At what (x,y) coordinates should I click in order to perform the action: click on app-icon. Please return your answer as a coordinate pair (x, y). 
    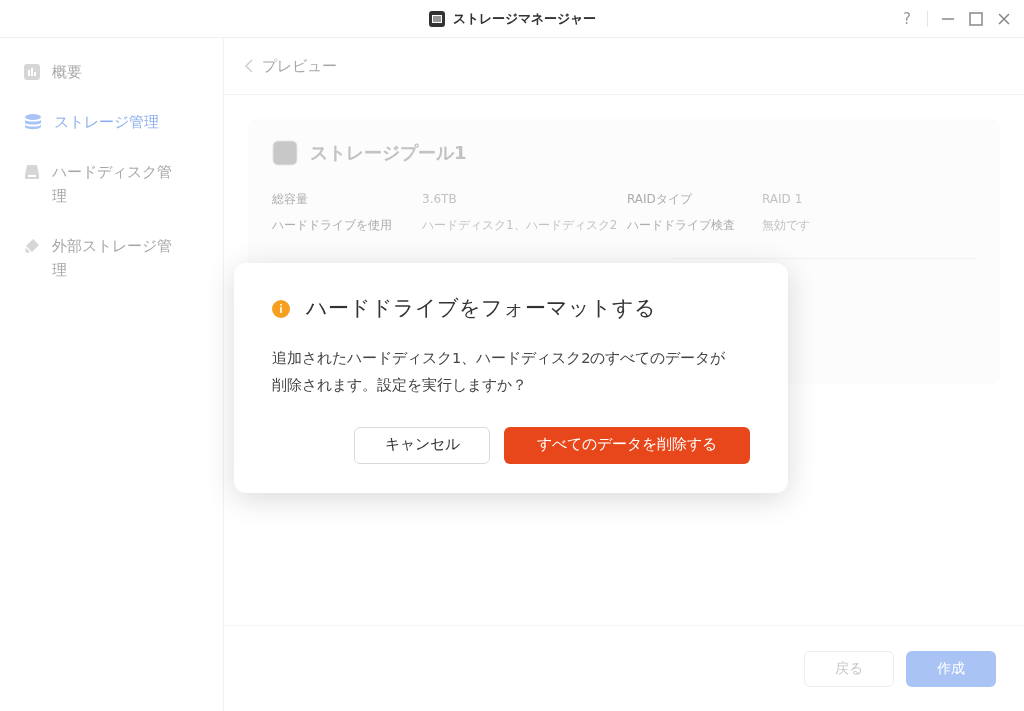
    Looking at the image, I should click on (436, 18).